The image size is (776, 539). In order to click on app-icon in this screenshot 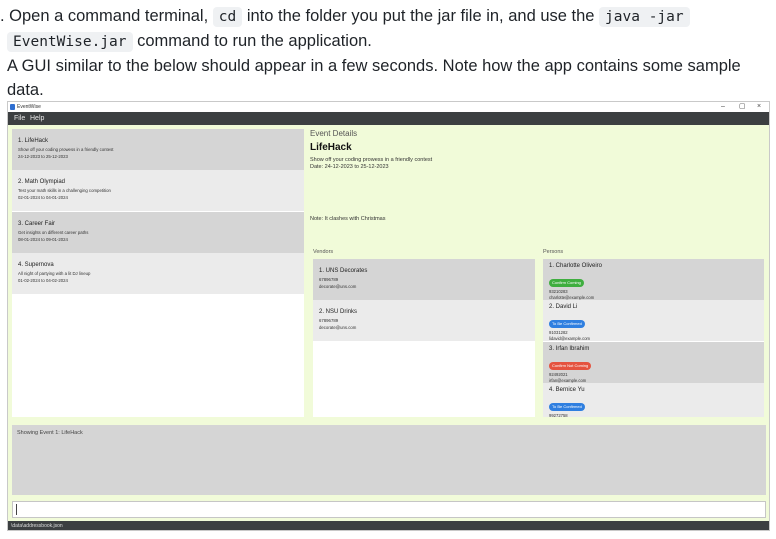, I will do `click(12, 107)`.